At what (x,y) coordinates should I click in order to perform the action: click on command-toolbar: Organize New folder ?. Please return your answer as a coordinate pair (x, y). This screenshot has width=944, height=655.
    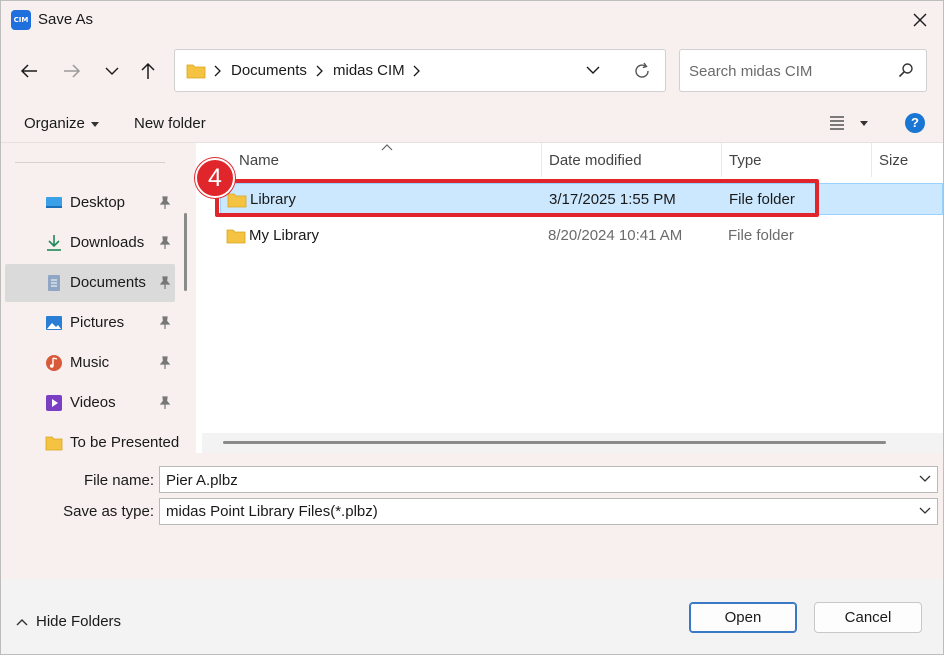
    Looking at the image, I should click on (472, 123).